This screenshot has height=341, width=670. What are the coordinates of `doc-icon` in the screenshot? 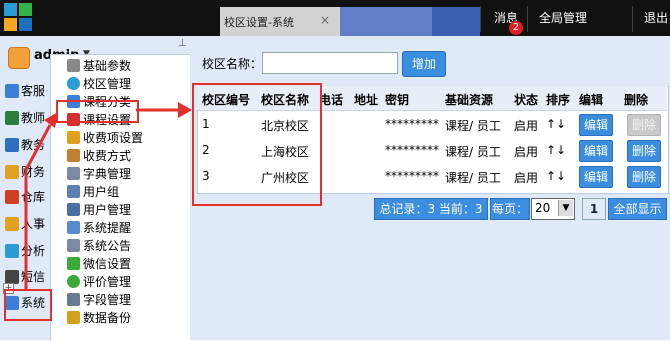 It's located at (73, 173).